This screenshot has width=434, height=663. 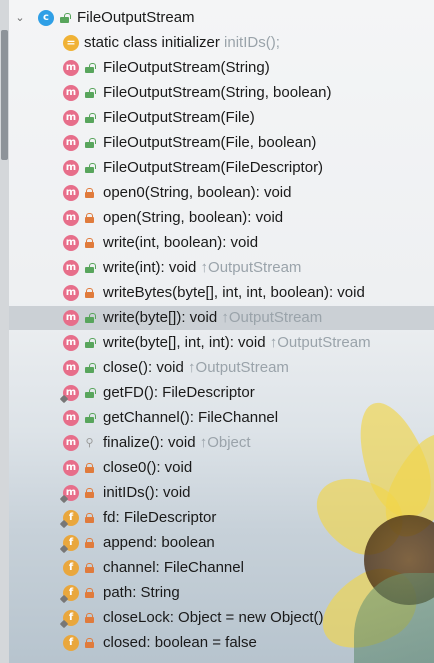 I want to click on member-signature: path: String, so click(x=141, y=592).